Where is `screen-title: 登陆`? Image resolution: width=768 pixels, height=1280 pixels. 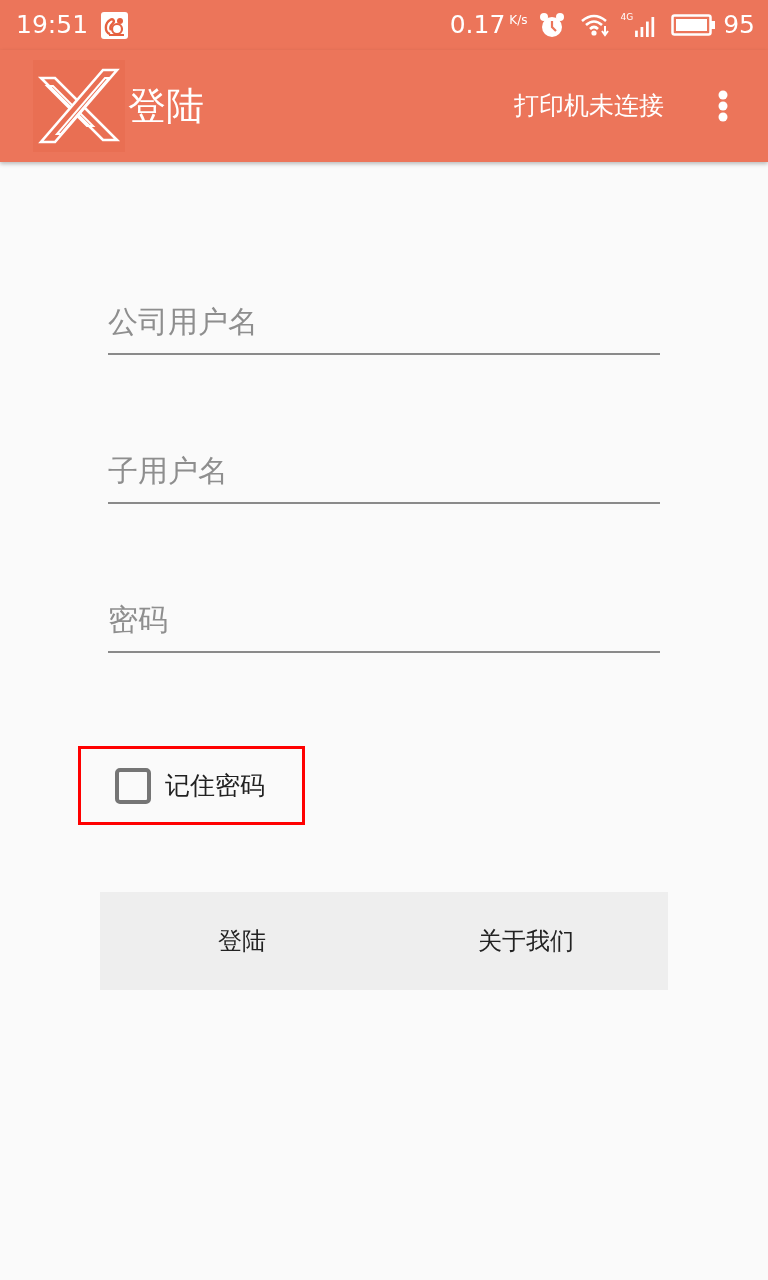
screen-title: 登陆 is located at coordinates (166, 106).